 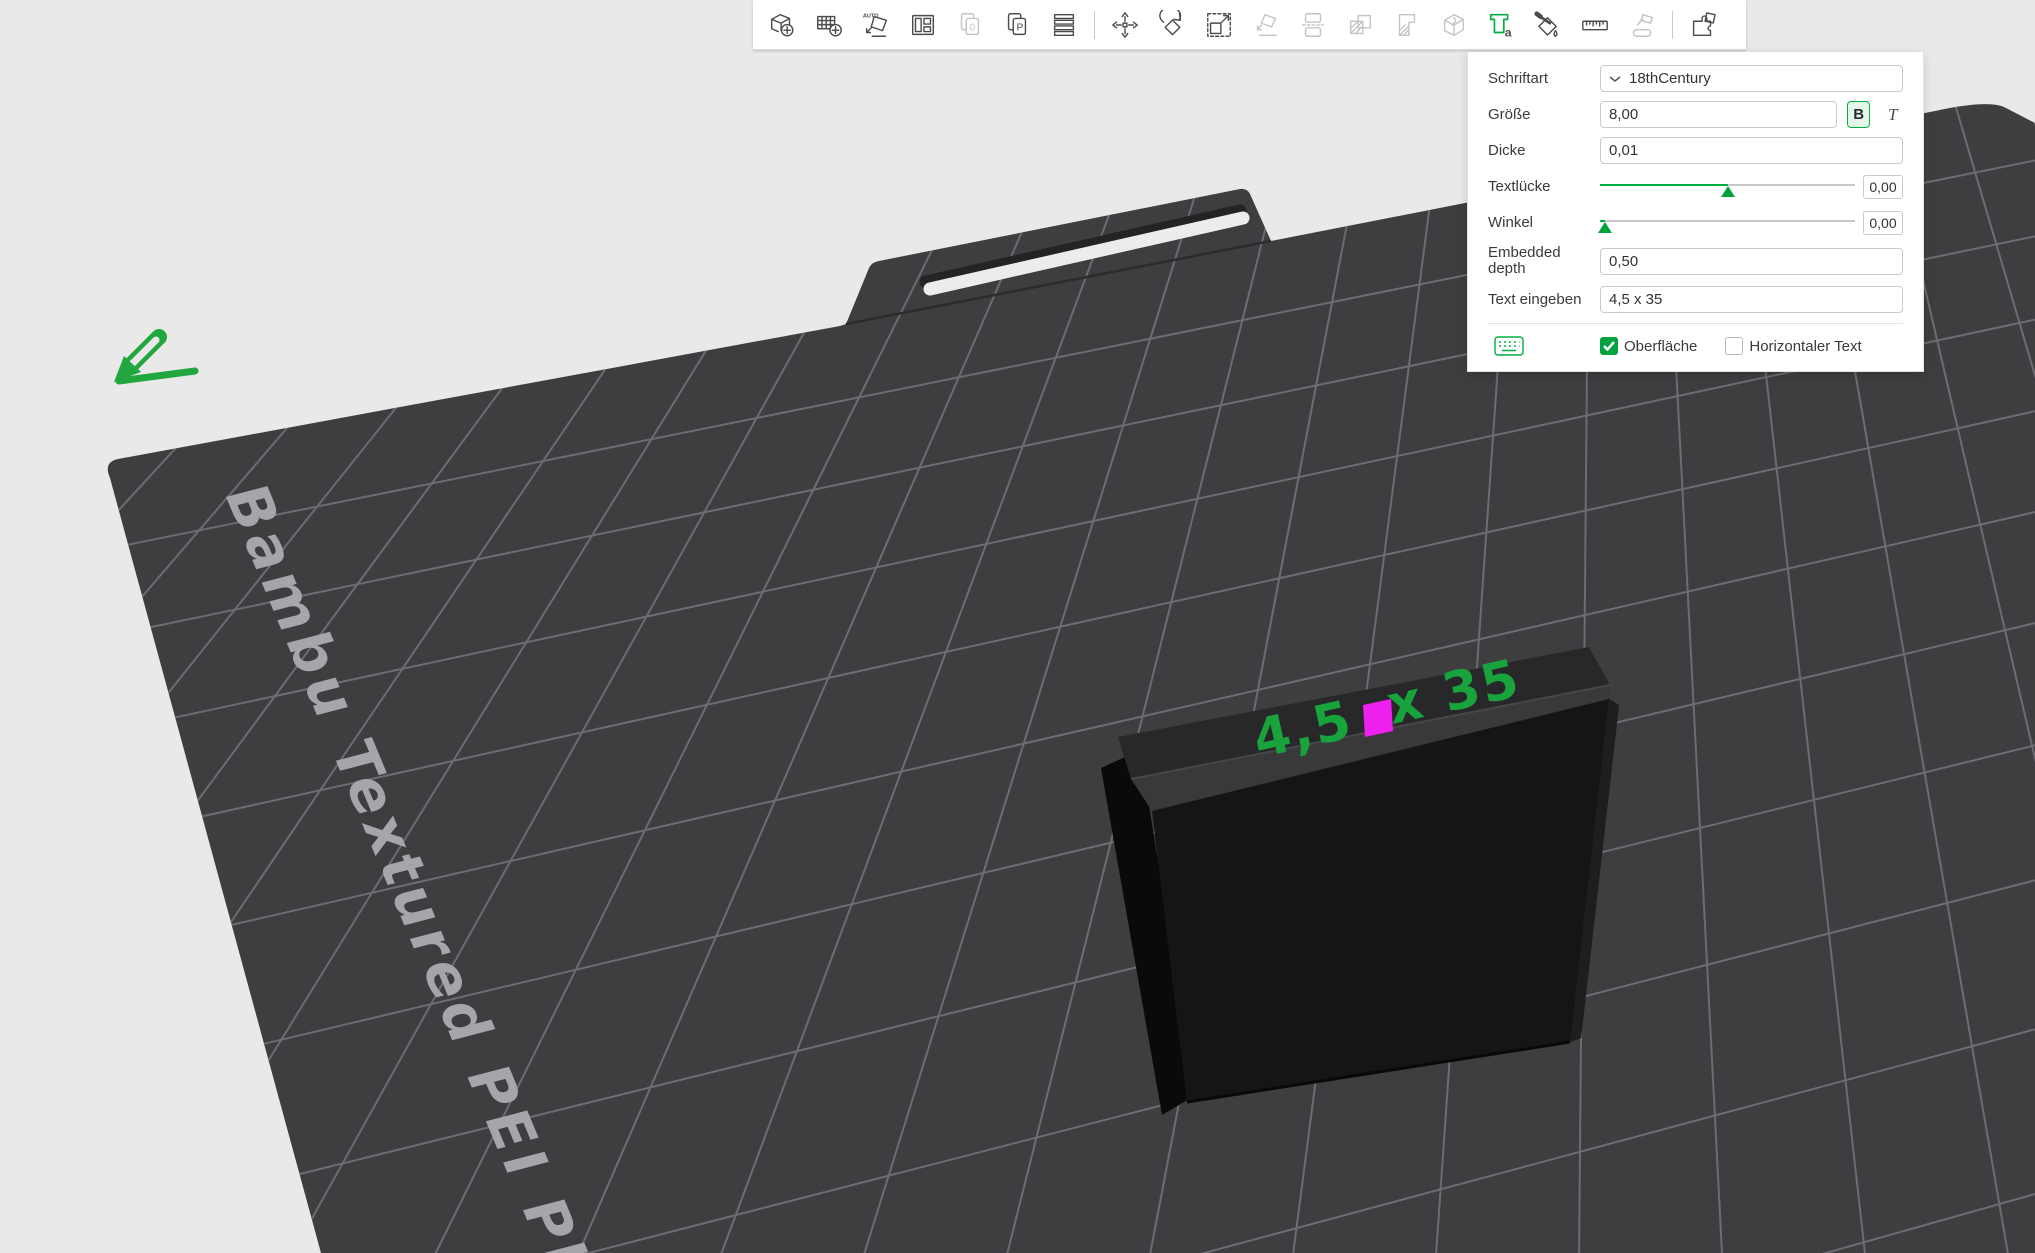 I want to click on measure-button, so click(x=1595, y=25).